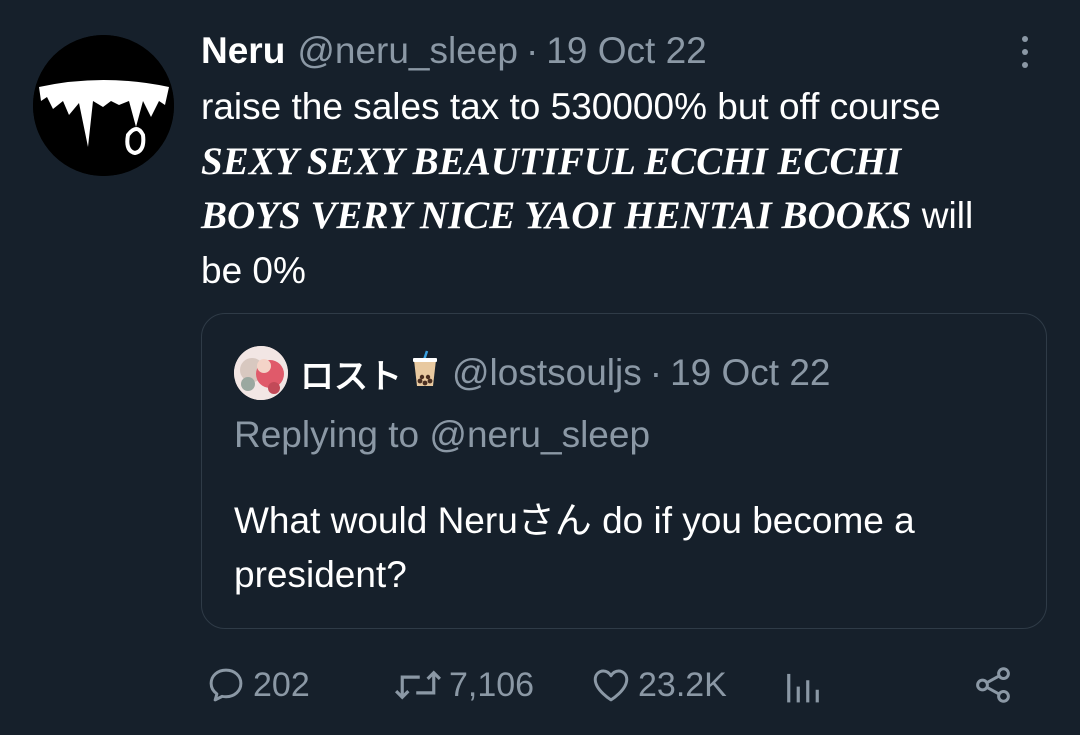 The width and height of the screenshot is (1080, 735). What do you see at coordinates (418, 685) in the screenshot?
I see `retweet-icon` at bounding box center [418, 685].